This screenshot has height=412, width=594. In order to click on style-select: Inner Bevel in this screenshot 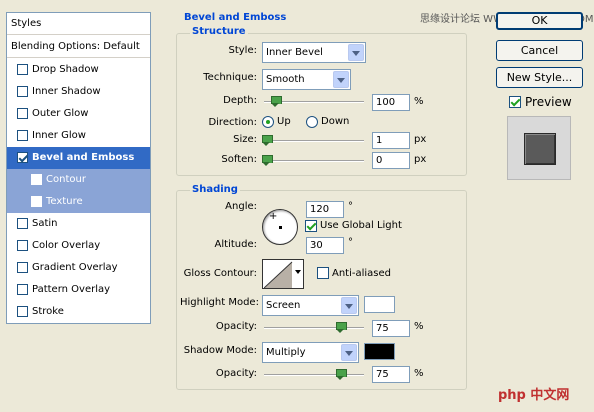, I will do `click(314, 52)`.